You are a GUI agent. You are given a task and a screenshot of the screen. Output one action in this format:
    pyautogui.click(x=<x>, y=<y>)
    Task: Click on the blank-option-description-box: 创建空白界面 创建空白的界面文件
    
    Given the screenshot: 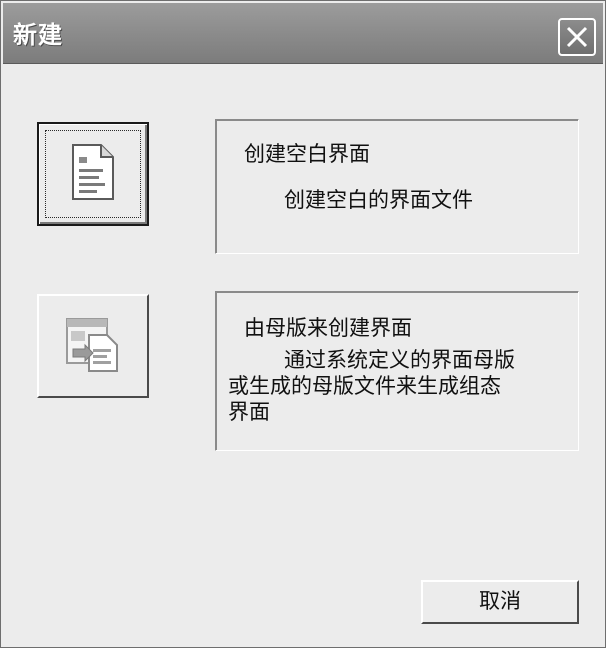 What is the action you would take?
    pyautogui.click(x=397, y=186)
    